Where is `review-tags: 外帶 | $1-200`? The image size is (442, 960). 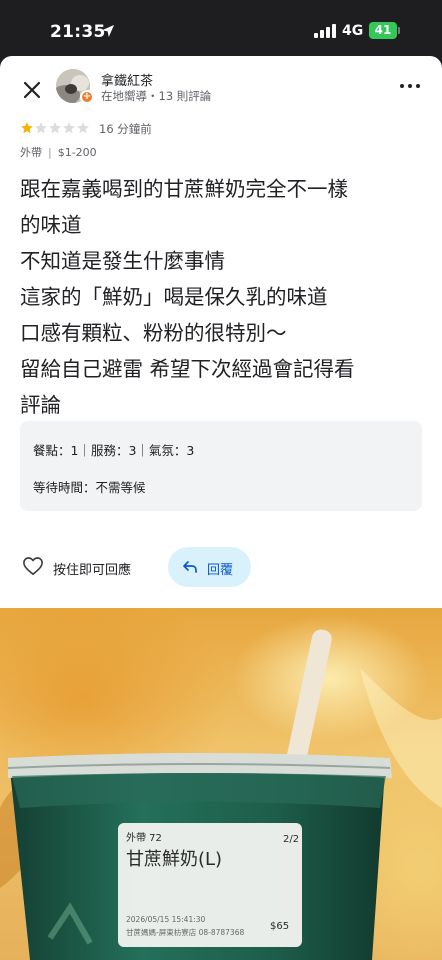 review-tags: 外帶 | $1-200 is located at coordinates (58, 152).